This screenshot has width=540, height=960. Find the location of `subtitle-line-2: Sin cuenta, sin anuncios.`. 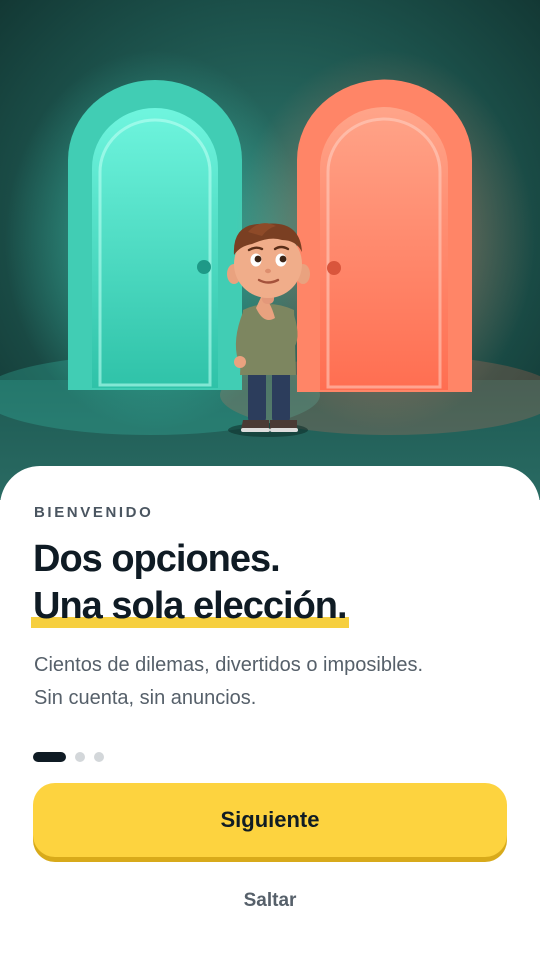

subtitle-line-2: Sin cuenta, sin anuncios. is located at coordinates (145, 698).